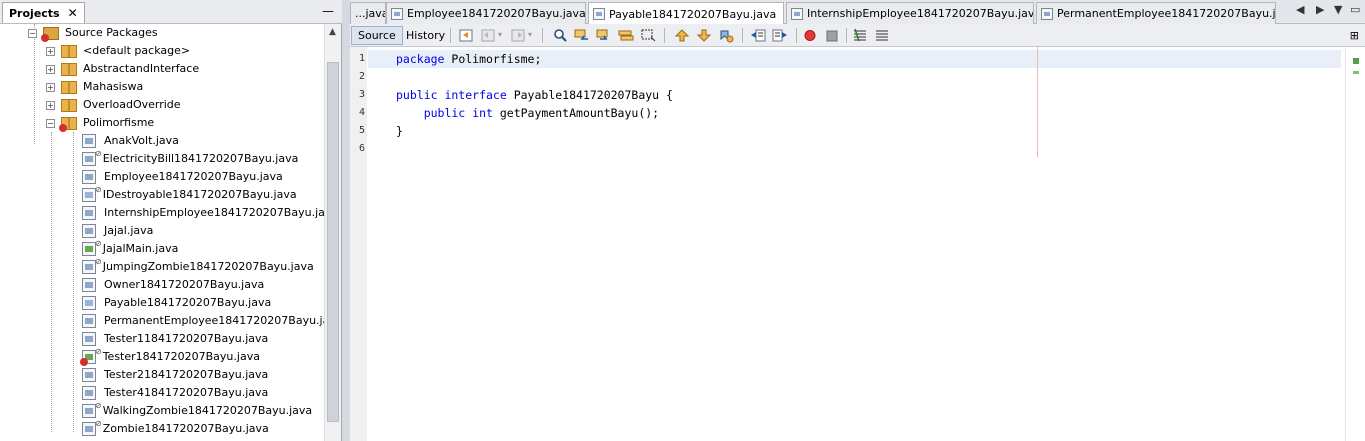 Image resolution: width=1365 pixels, height=441 pixels. Describe the element at coordinates (780, 35) in the screenshot. I see `shift-line-right-icon` at that location.